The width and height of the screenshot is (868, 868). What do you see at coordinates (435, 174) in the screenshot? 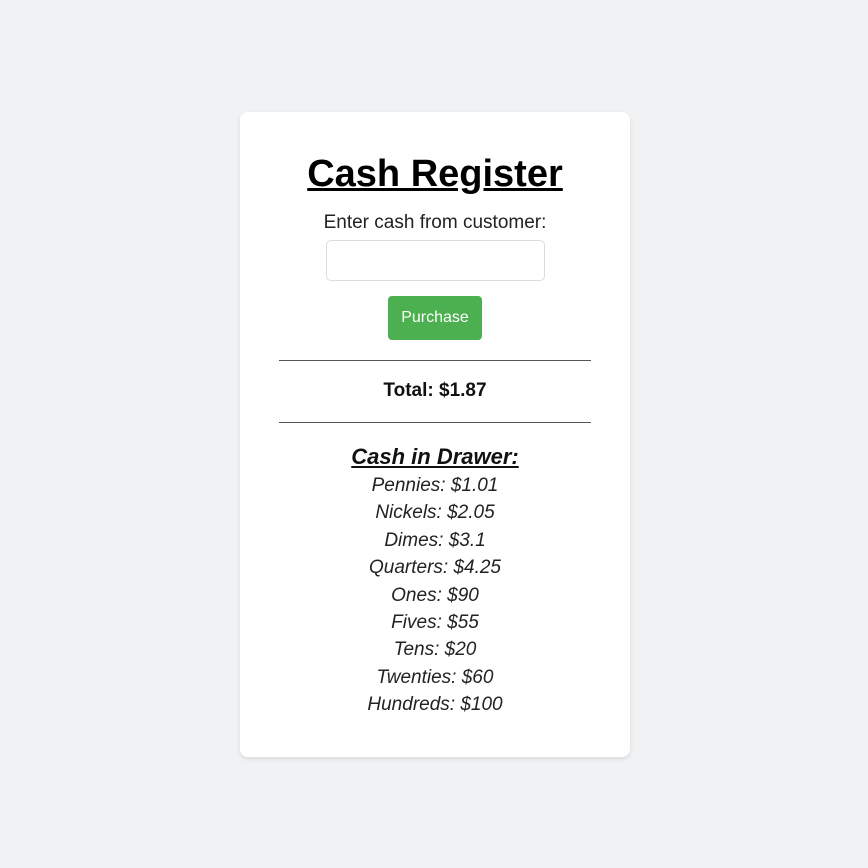
I see `page-title: Cash Register` at bounding box center [435, 174].